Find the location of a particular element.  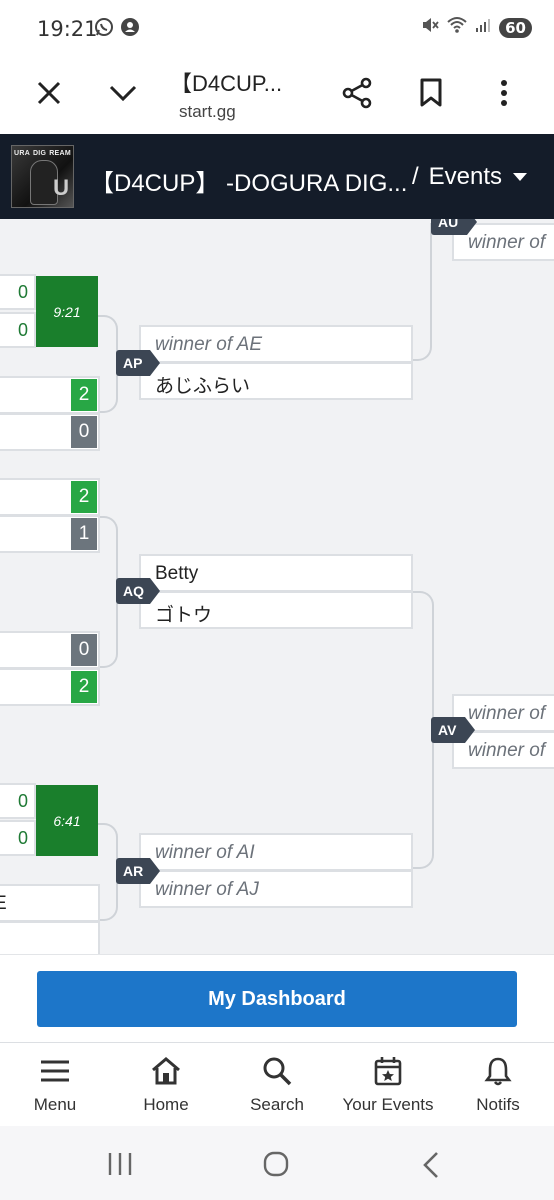

match-badge-ar: AR is located at coordinates (138, 871).